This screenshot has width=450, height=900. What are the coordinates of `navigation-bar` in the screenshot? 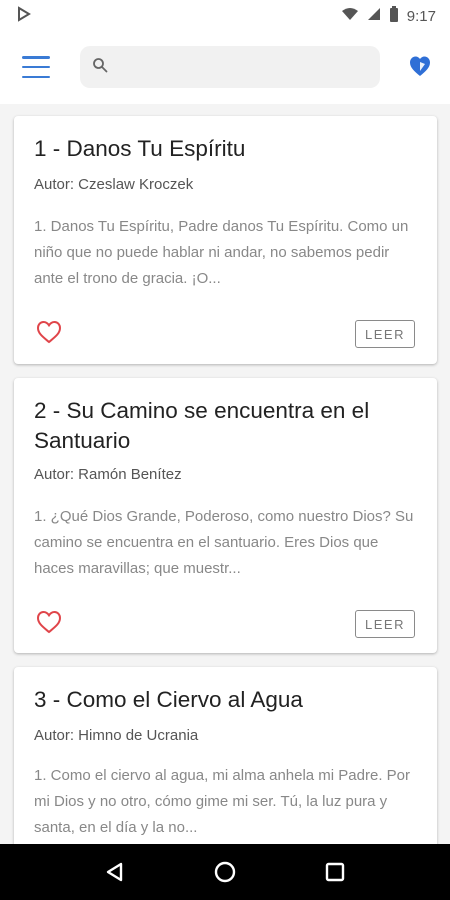 It's located at (225, 872).